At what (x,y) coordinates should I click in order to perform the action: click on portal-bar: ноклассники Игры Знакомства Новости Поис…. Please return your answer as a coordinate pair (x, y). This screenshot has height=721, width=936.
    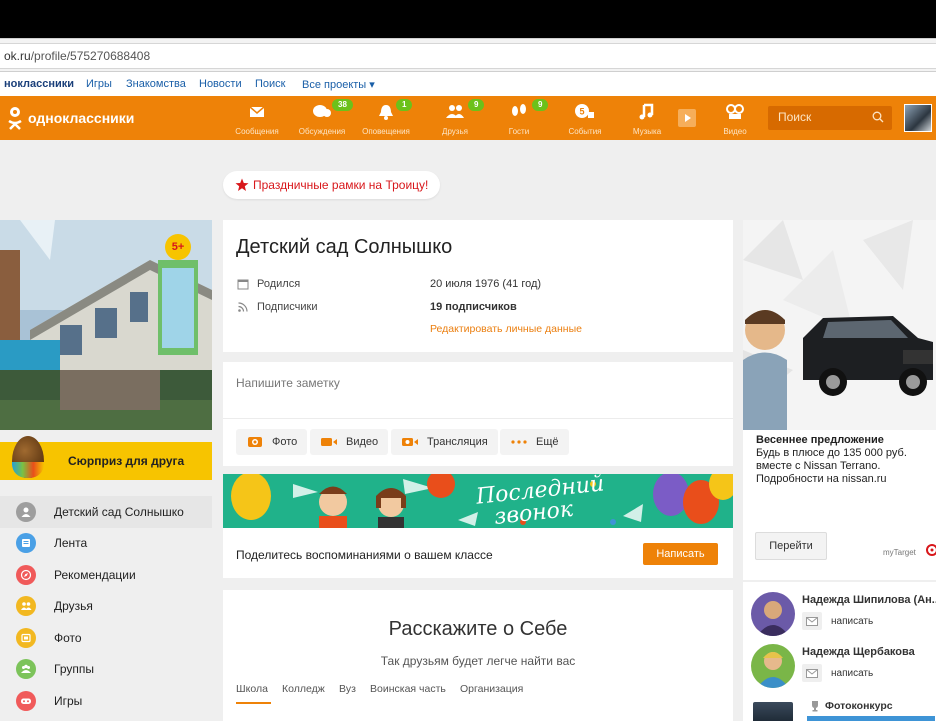
    Looking at the image, I should click on (468, 84).